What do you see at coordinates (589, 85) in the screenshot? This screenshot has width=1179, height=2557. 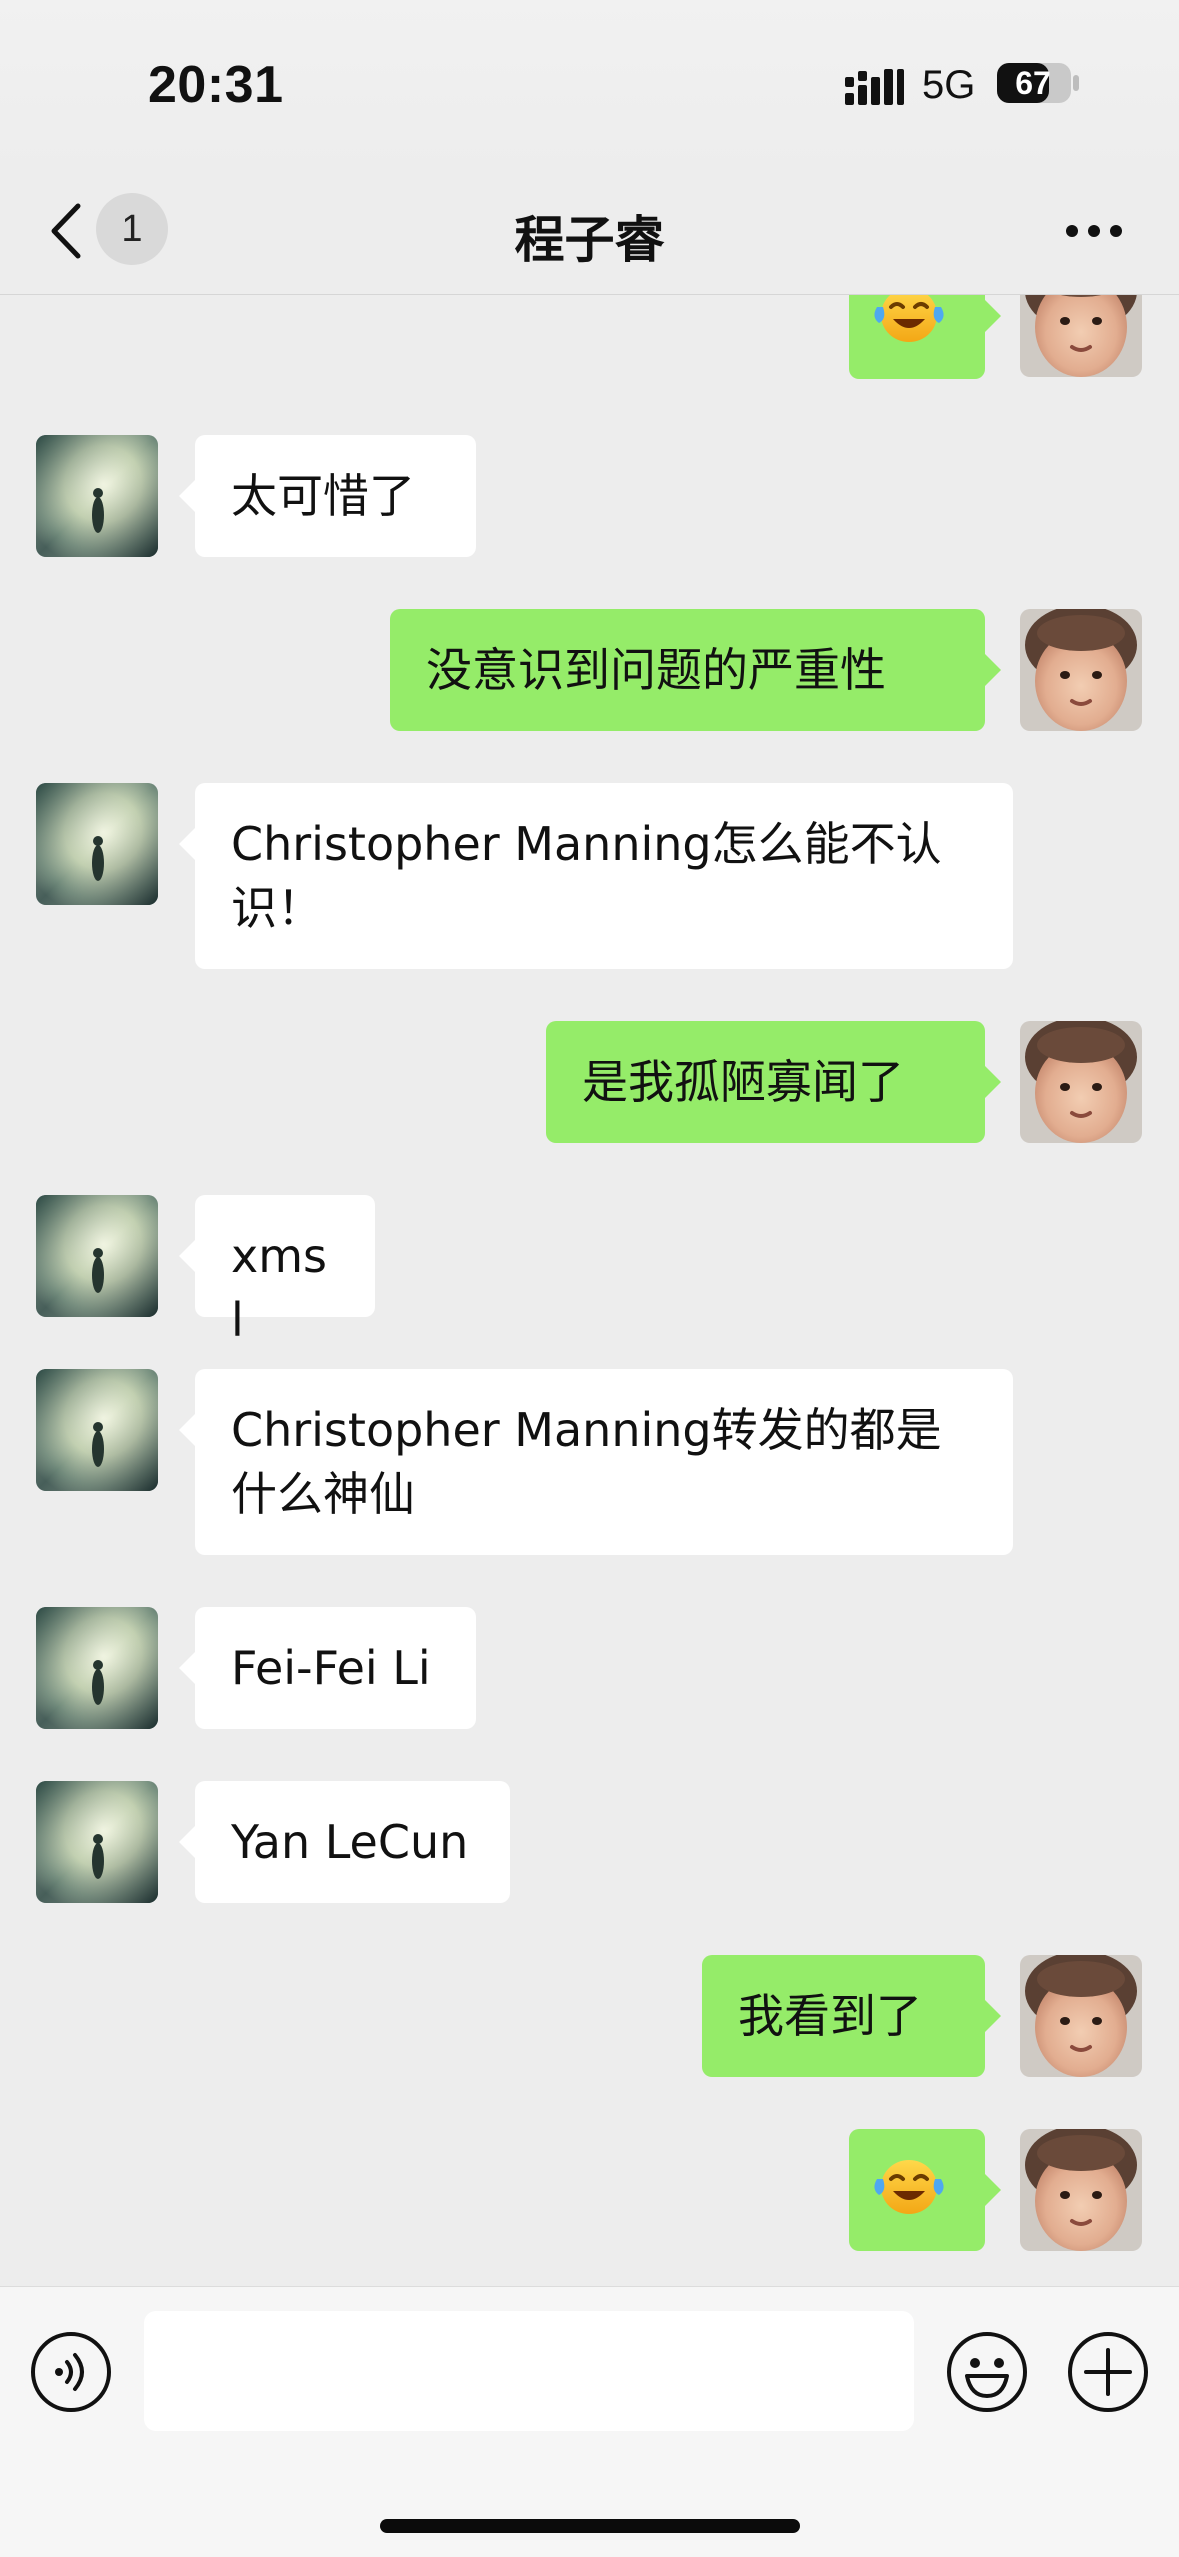 I see `status-bar: 20:31 5G 67` at bounding box center [589, 85].